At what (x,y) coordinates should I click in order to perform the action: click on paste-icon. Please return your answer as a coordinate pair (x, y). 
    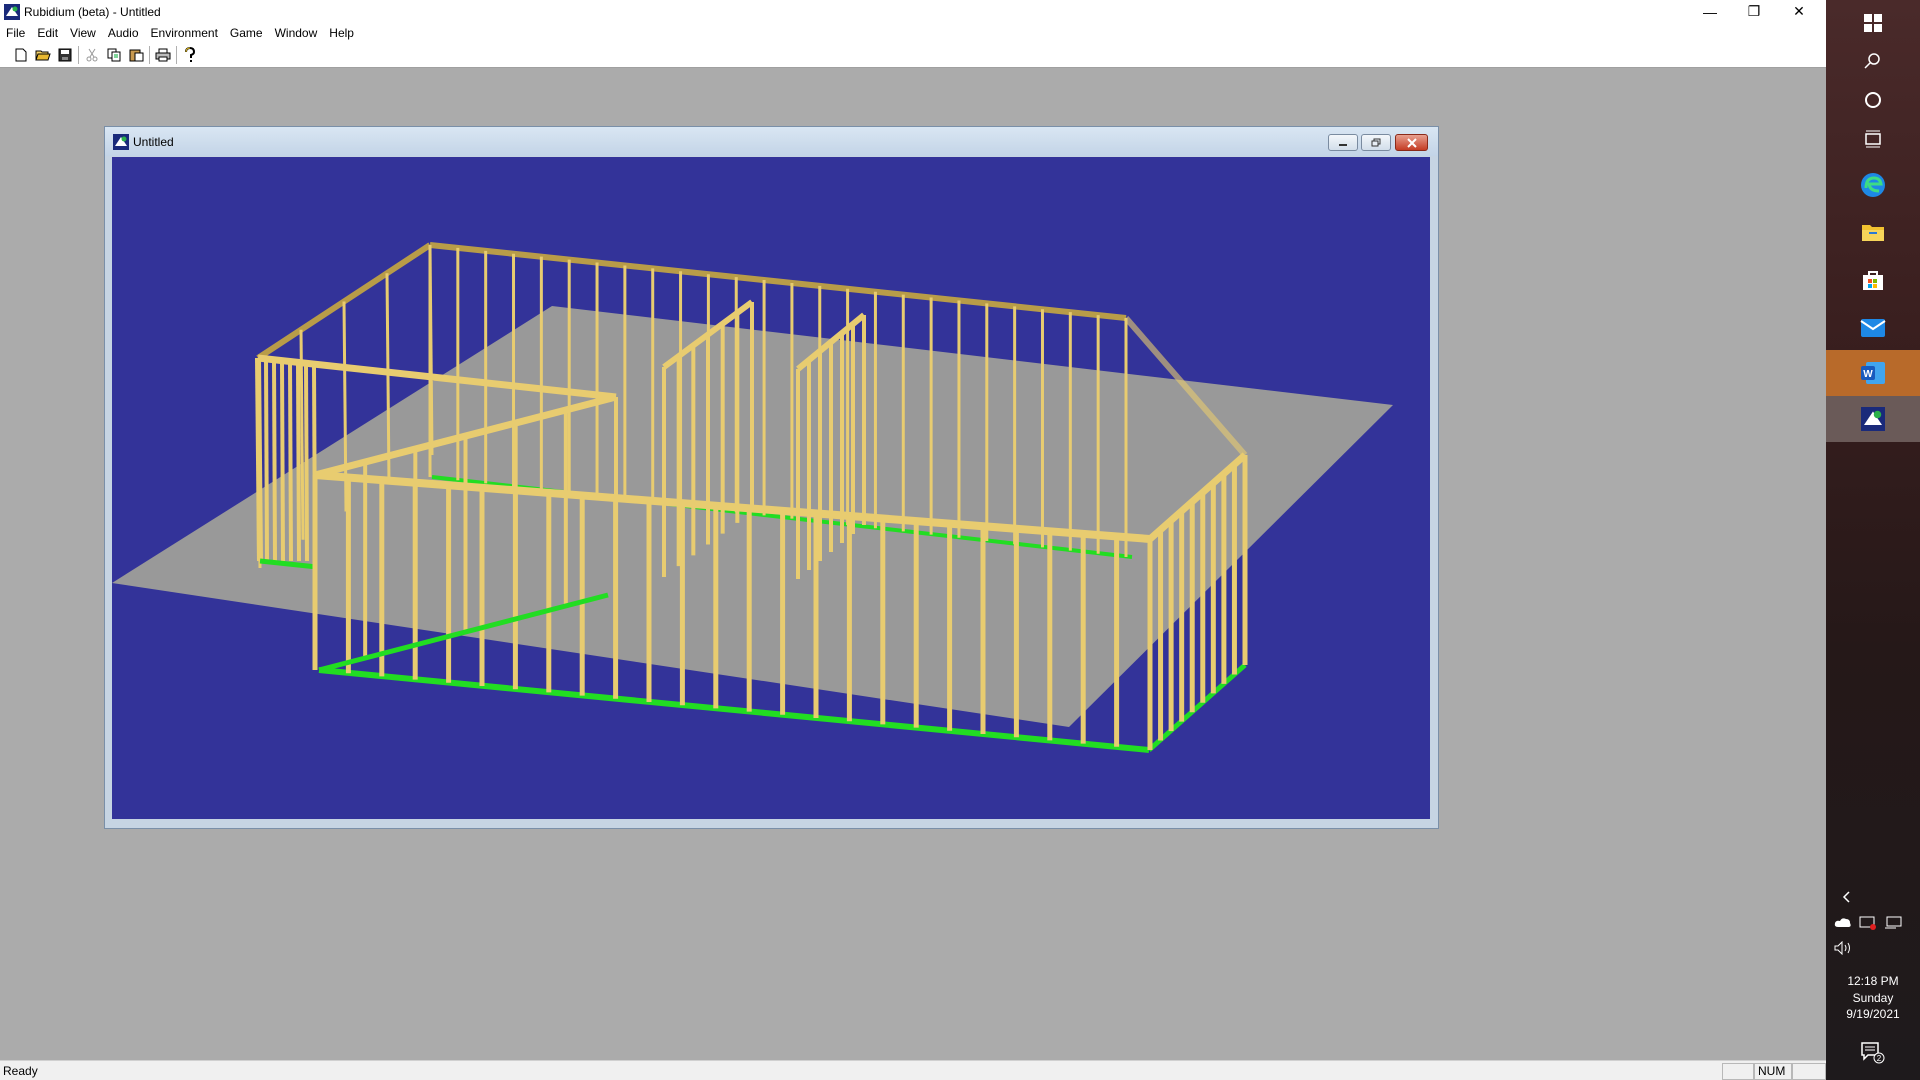
    Looking at the image, I should click on (136, 55).